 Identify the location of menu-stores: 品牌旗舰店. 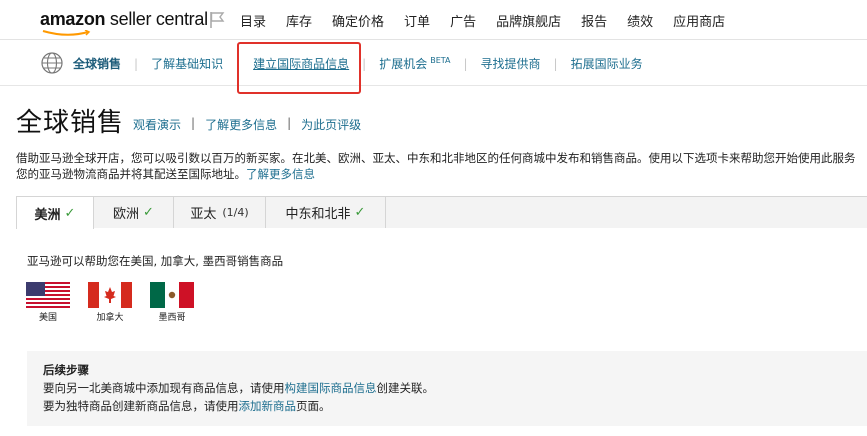
(528, 20).